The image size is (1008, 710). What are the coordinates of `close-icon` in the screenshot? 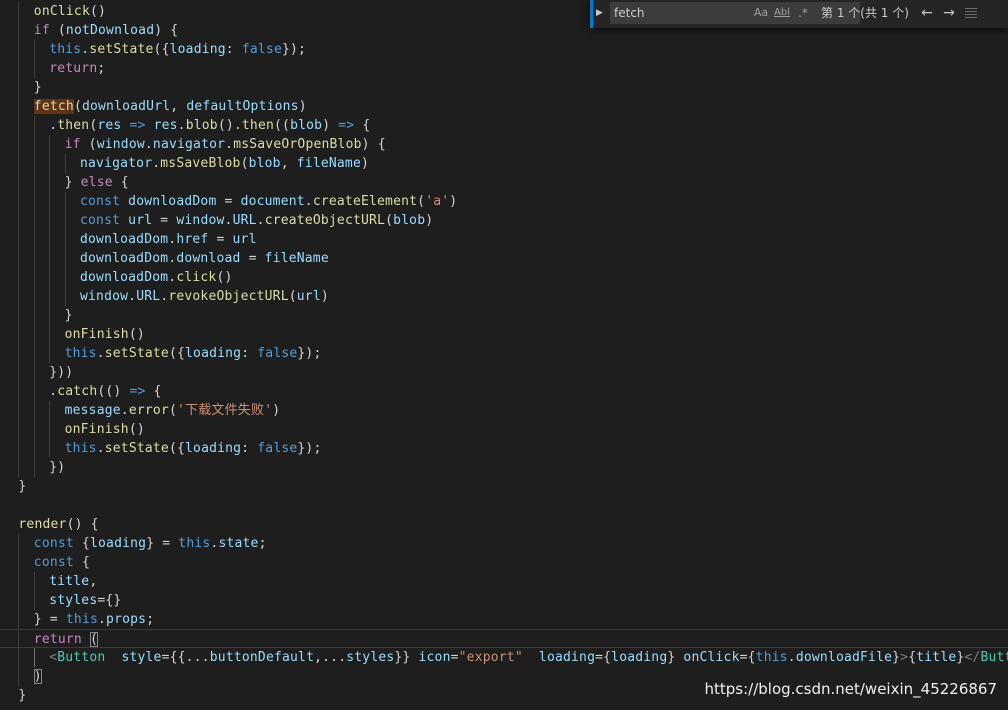 It's located at (993, 13).